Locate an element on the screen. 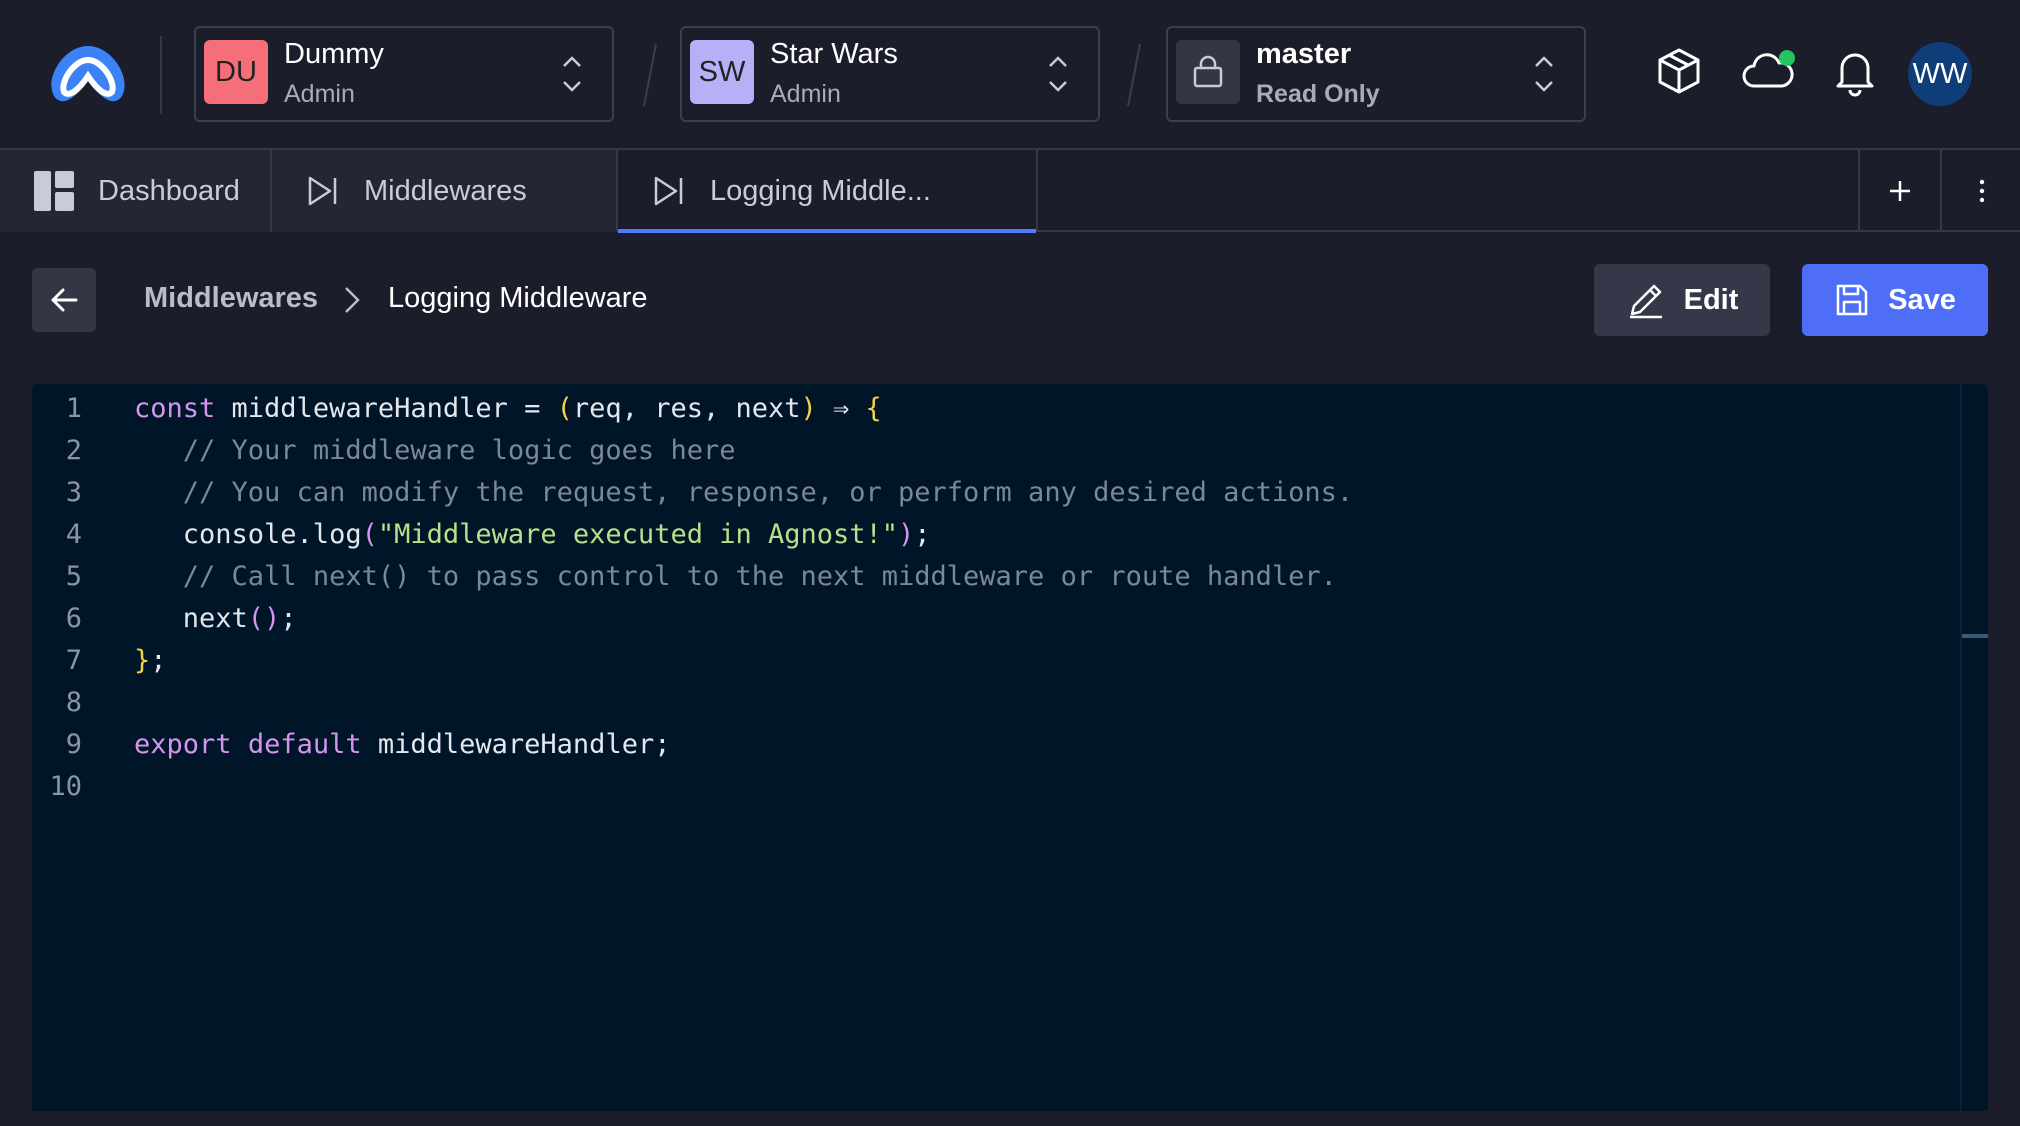 The height and width of the screenshot is (1126, 2020). bell-icon is located at coordinates (1855, 71).